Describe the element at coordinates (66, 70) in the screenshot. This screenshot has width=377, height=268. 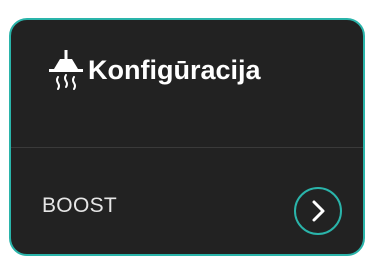
I see `range-hood-icon` at that location.